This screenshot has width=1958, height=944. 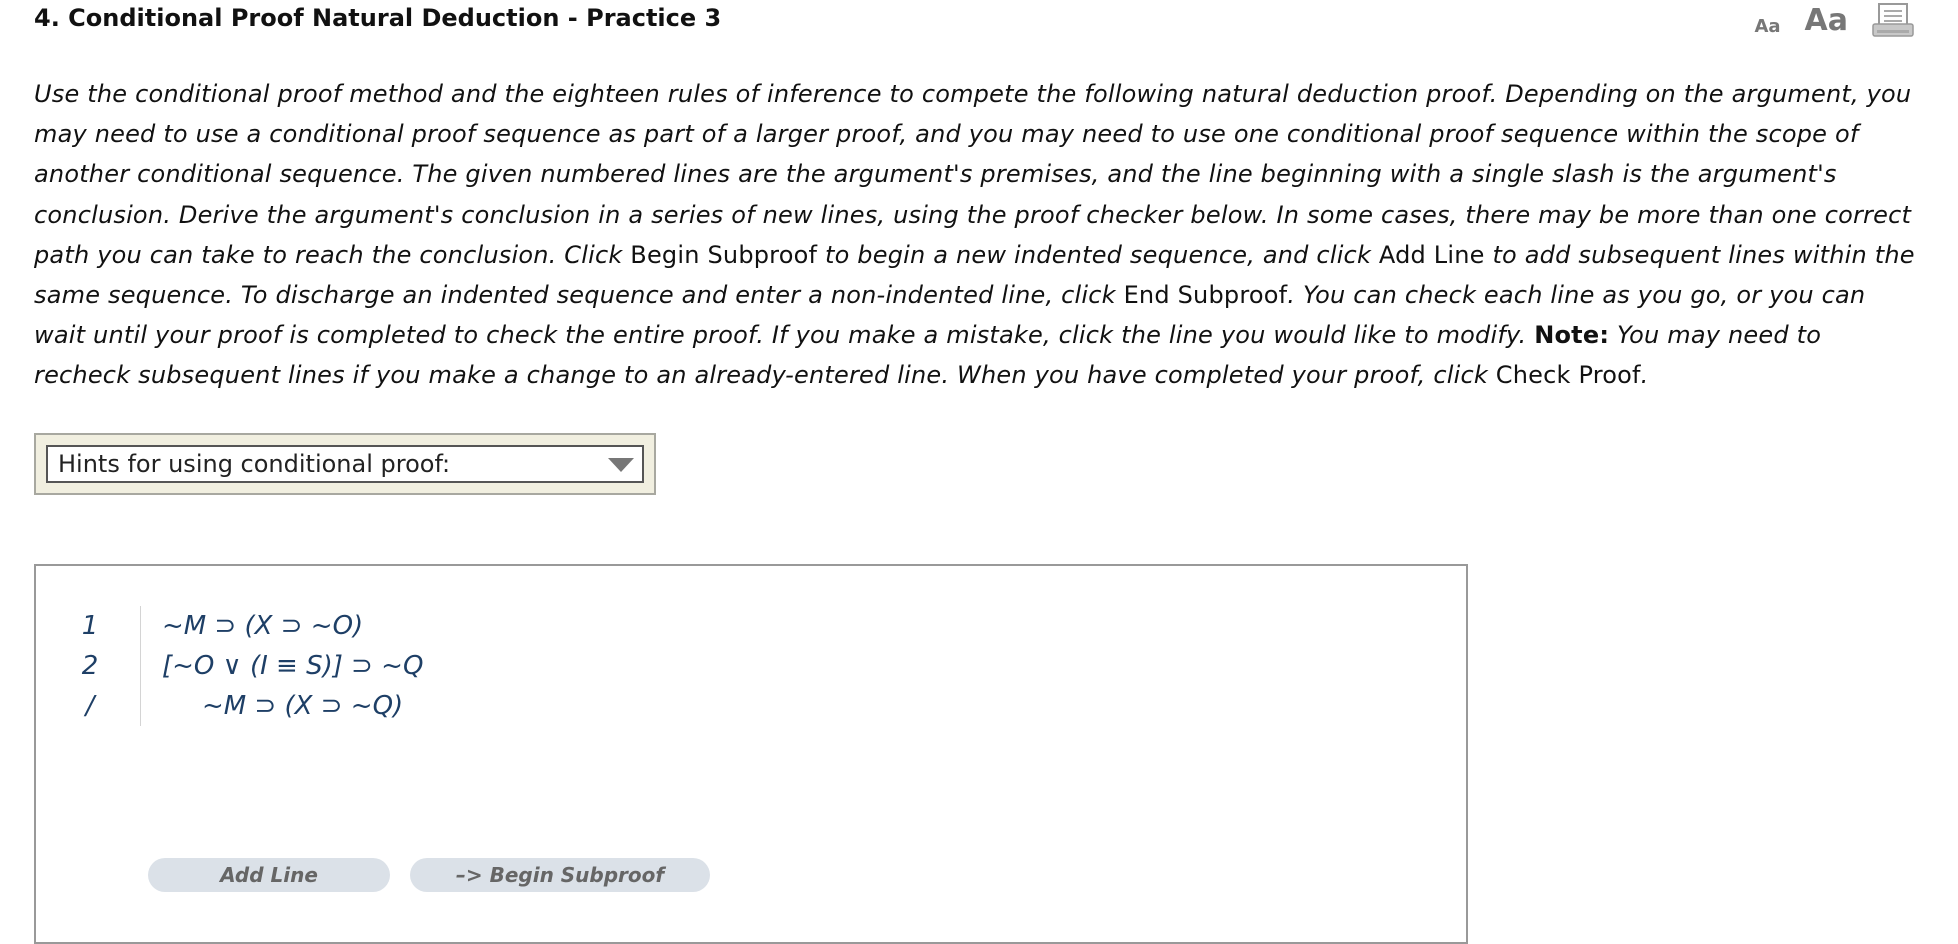 I want to click on font-size-small-button: Aa, so click(x=1767, y=26).